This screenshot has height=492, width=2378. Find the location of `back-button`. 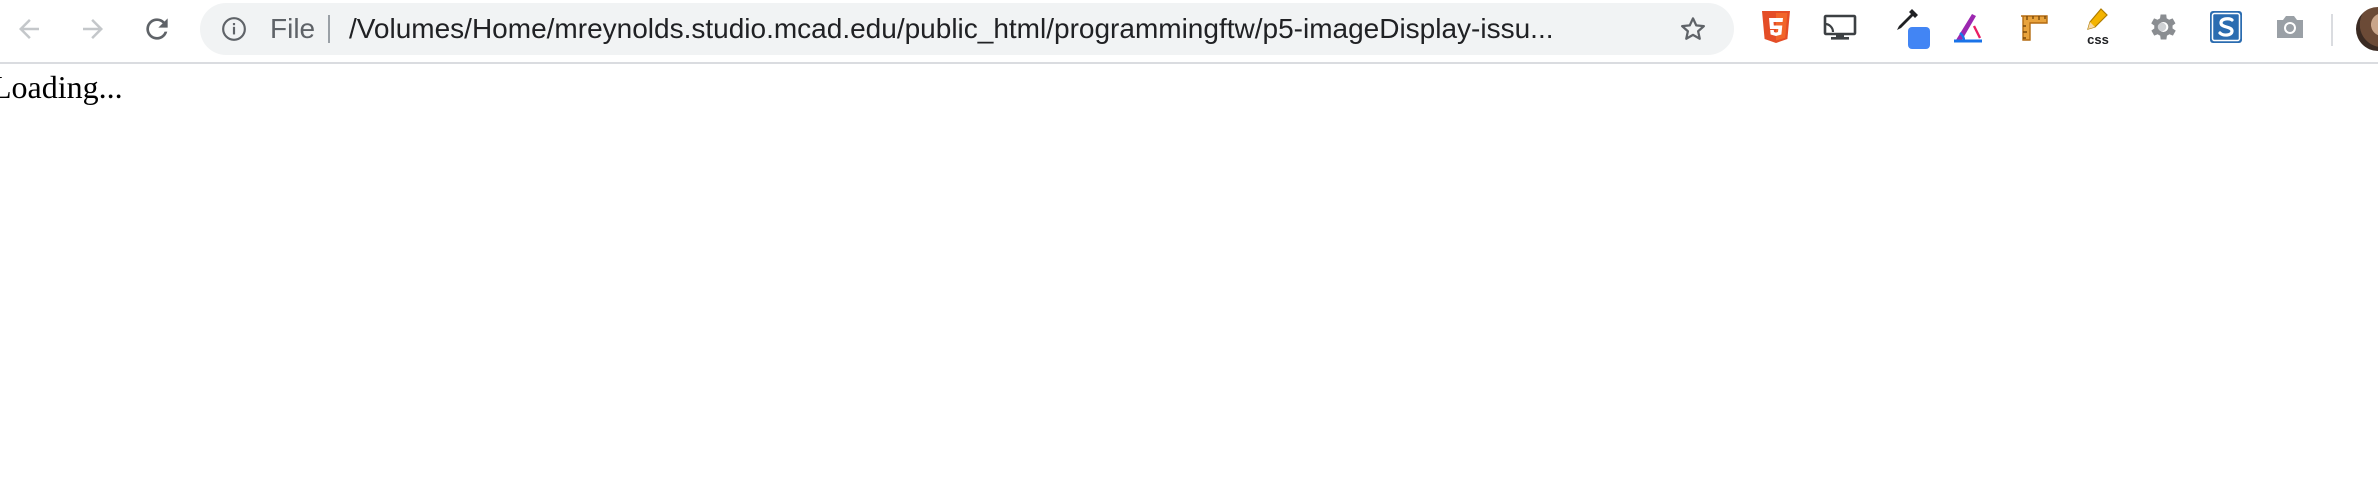

back-button is located at coordinates (29, 29).